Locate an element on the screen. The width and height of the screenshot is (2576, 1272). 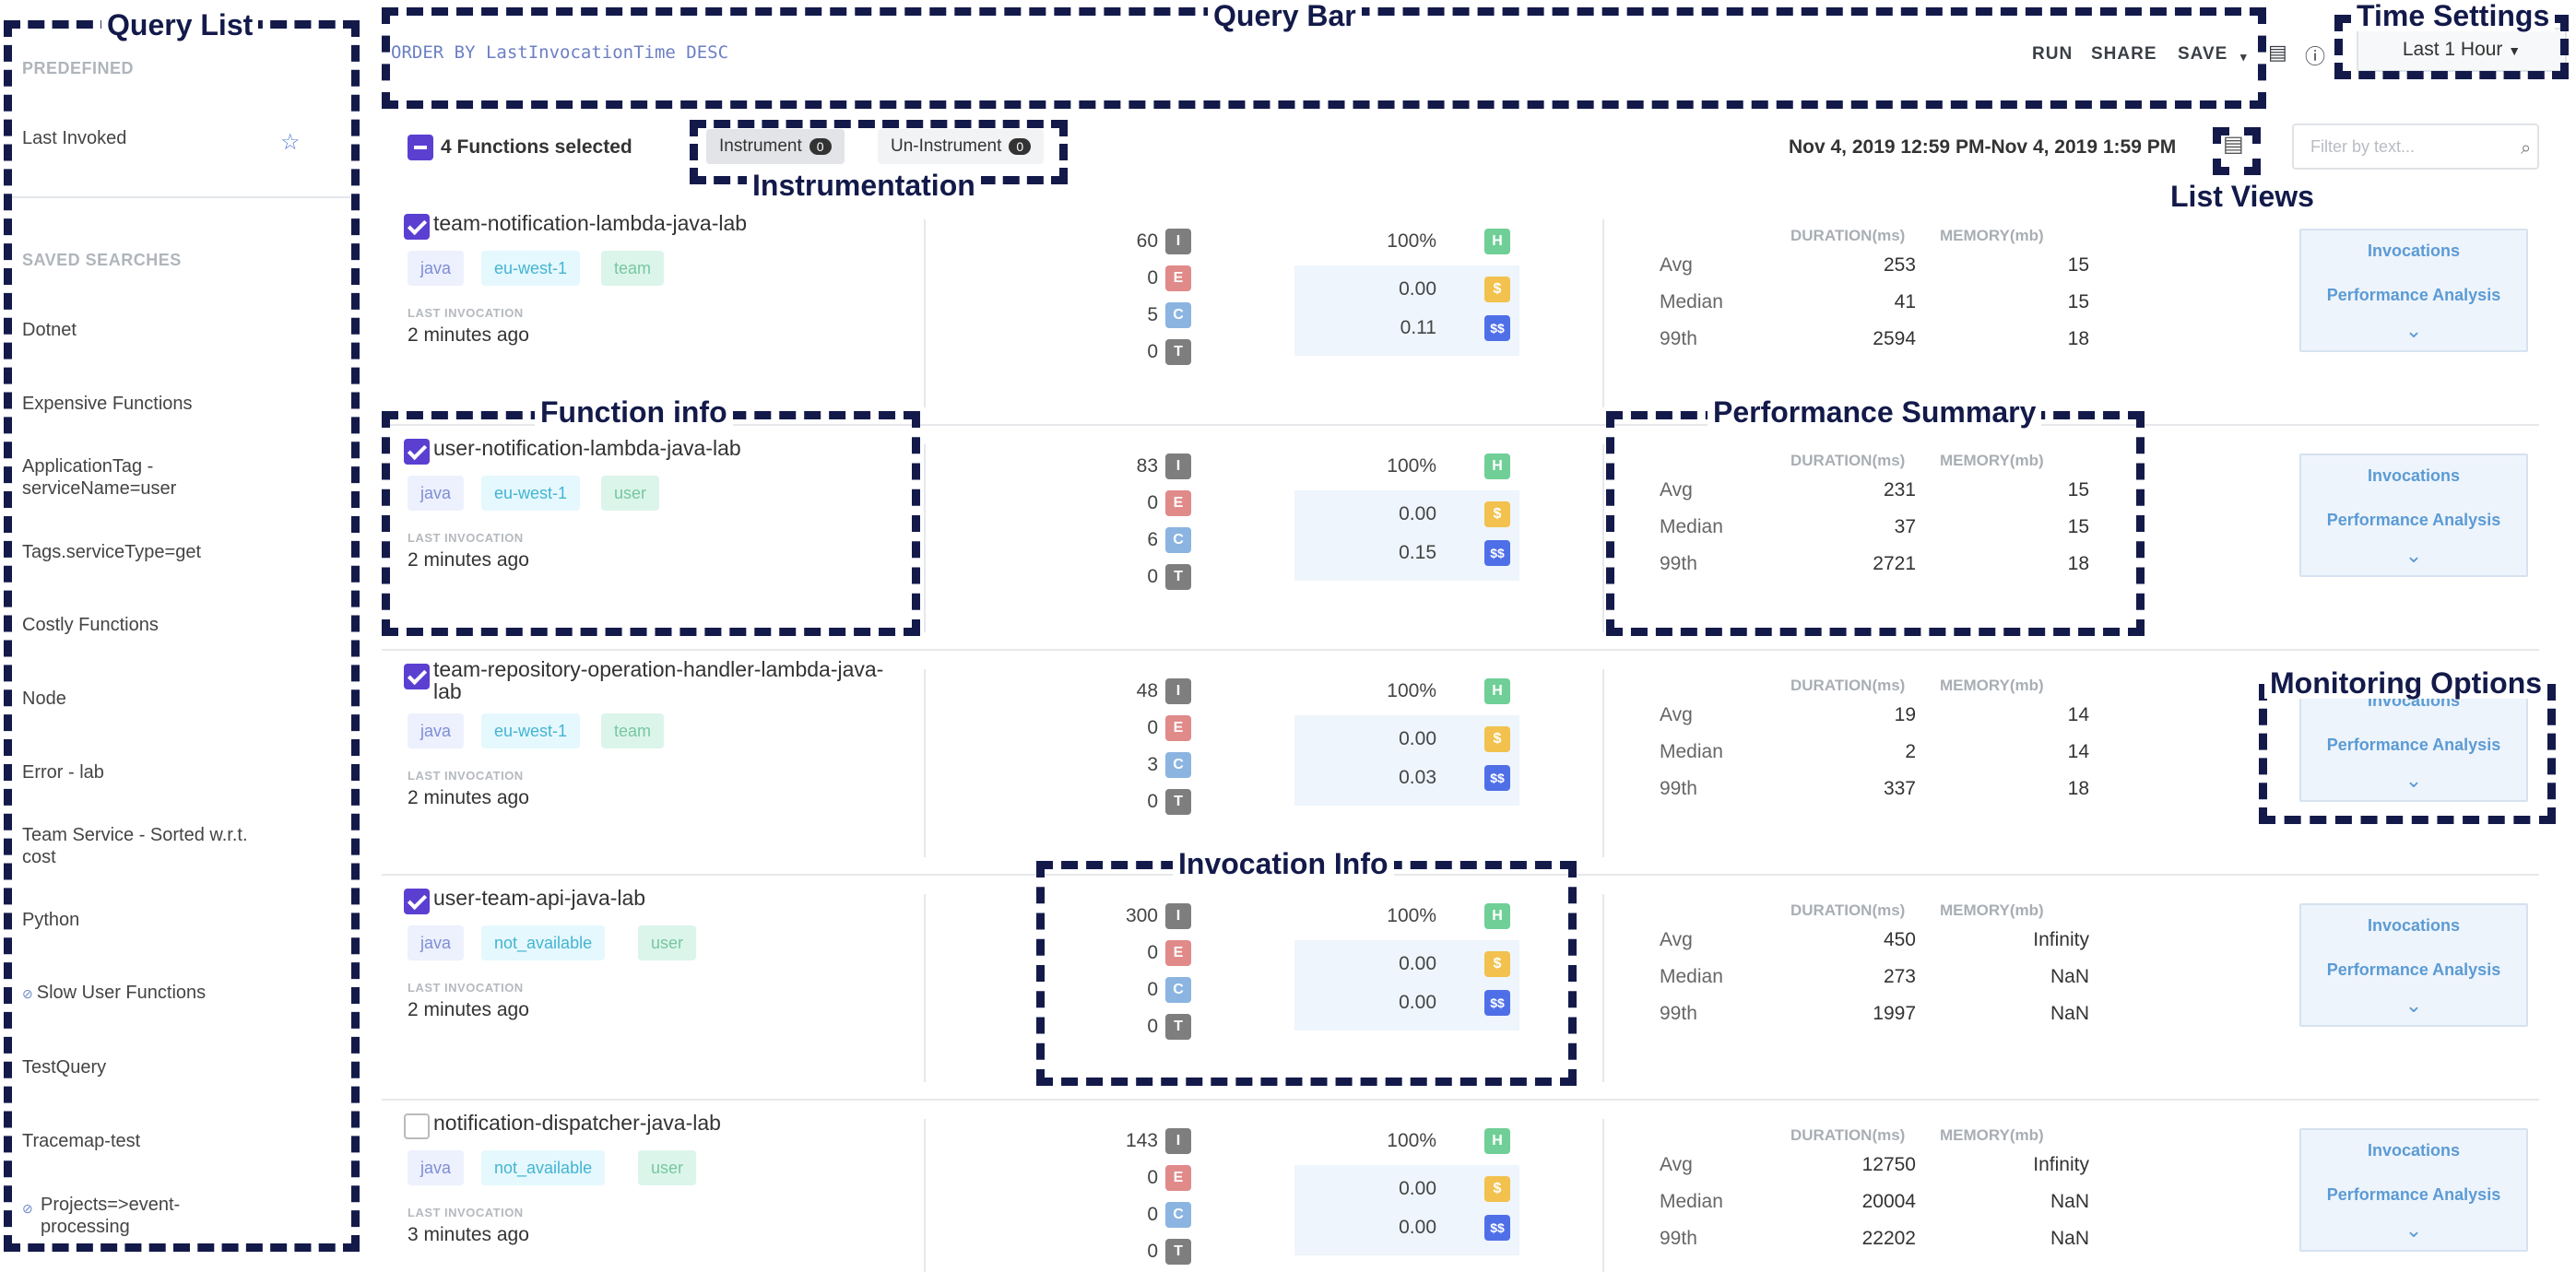
annotation-list-views: List Views is located at coordinates (2242, 196).